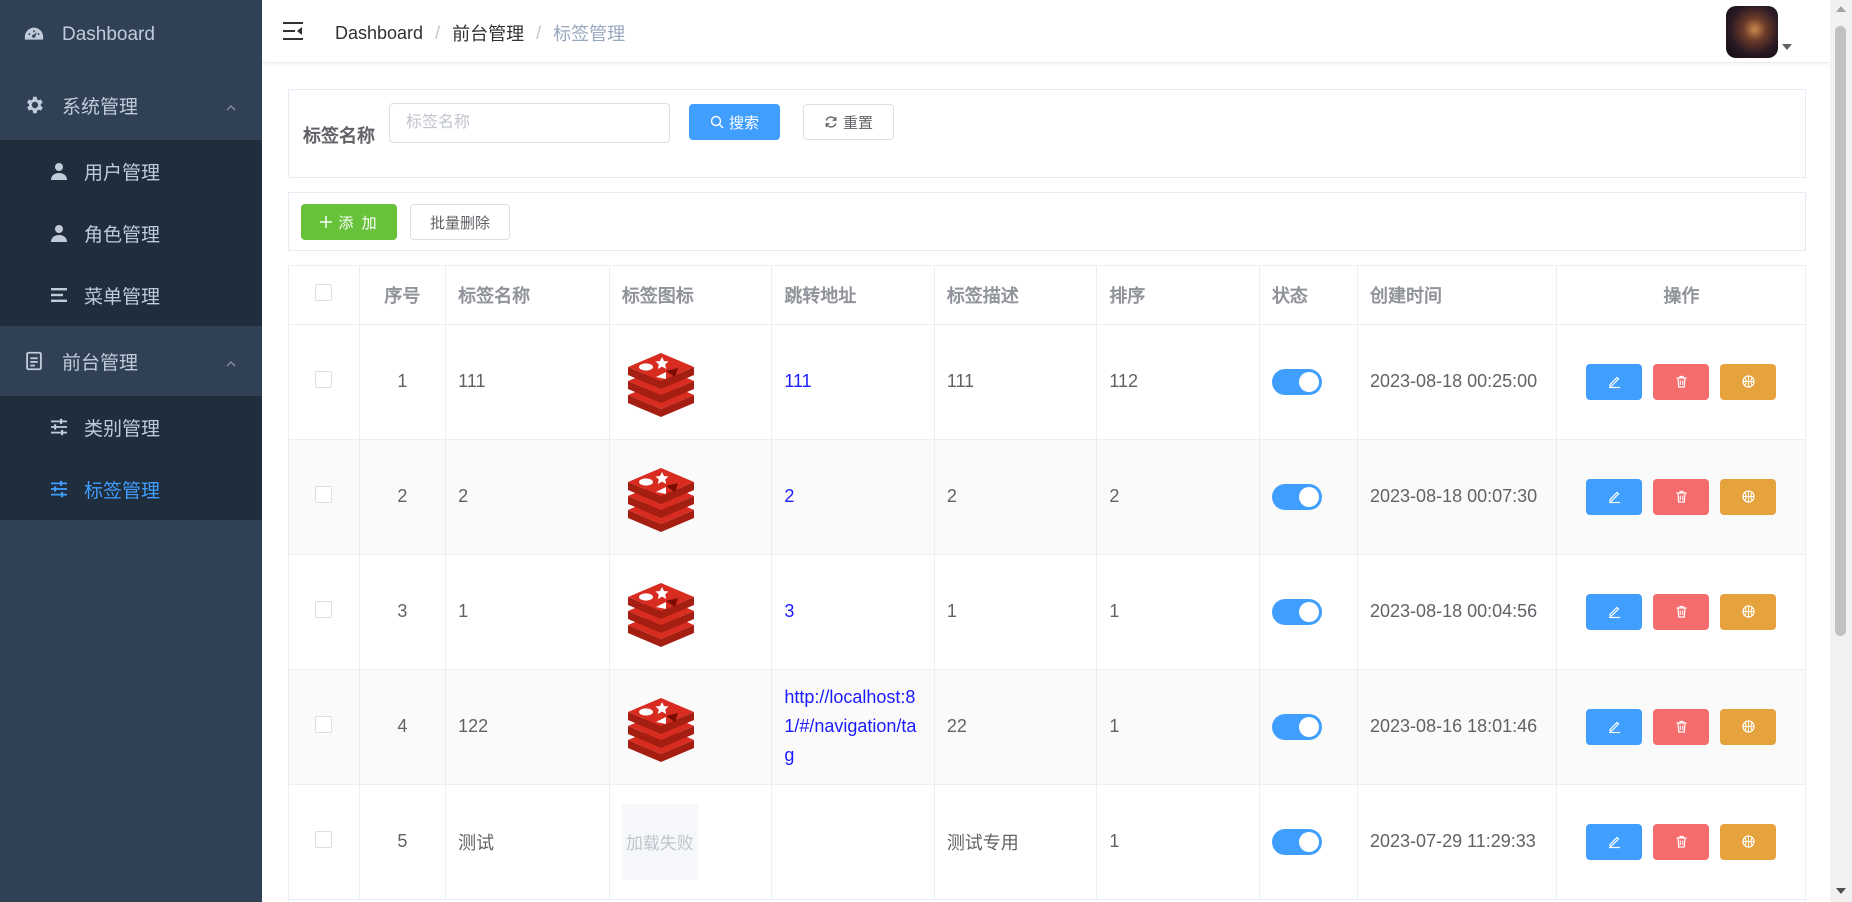 Image resolution: width=1852 pixels, height=902 pixels. I want to click on sort-cell: 1, so click(1178, 612).